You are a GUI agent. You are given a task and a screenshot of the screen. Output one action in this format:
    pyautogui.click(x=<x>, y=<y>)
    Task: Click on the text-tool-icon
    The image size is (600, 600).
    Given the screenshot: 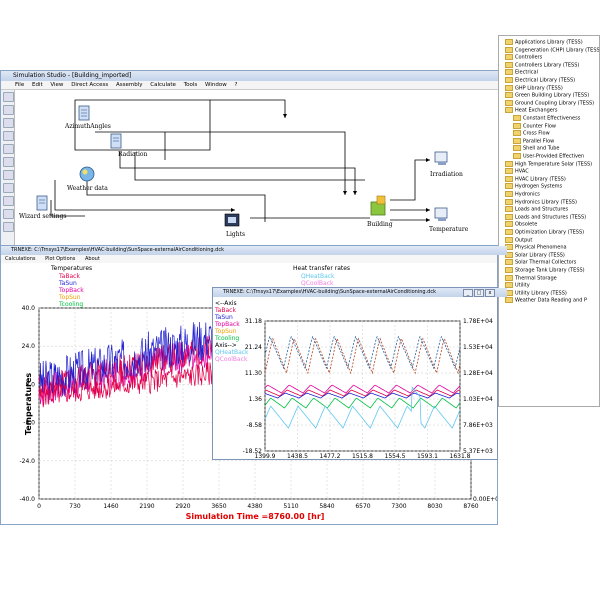 What is the action you would take?
    pyautogui.click(x=8, y=214)
    